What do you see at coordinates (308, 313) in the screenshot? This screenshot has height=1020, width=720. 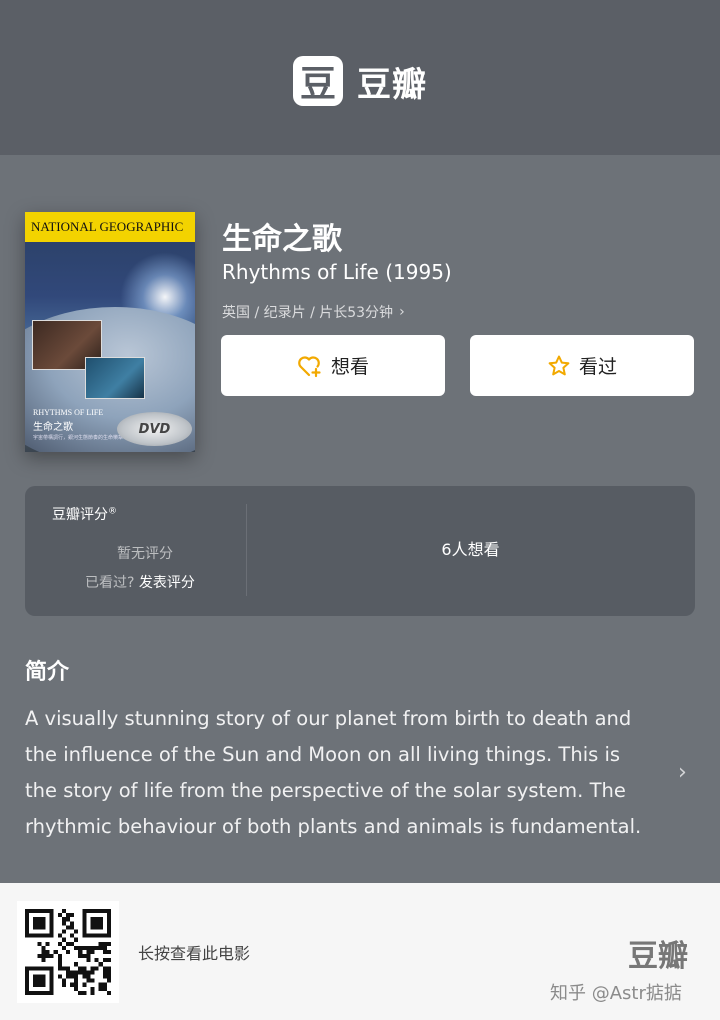 I see `movie-meta-text: 英国 / 纪录片 / 片长53分钟` at bounding box center [308, 313].